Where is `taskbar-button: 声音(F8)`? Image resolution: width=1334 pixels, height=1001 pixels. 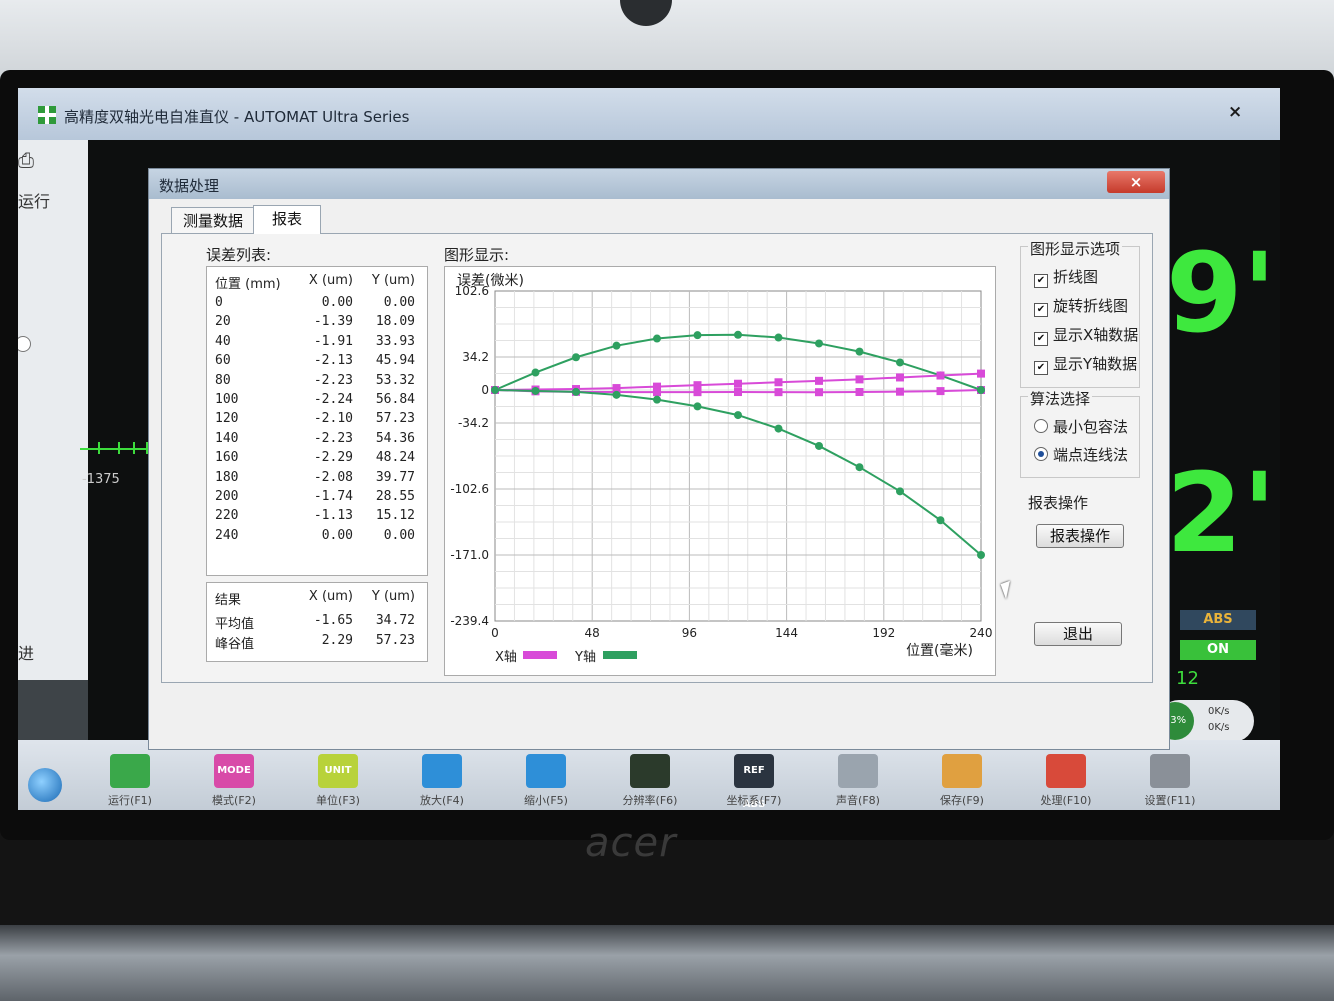
taskbar-button: 声音(F8) is located at coordinates (858, 775).